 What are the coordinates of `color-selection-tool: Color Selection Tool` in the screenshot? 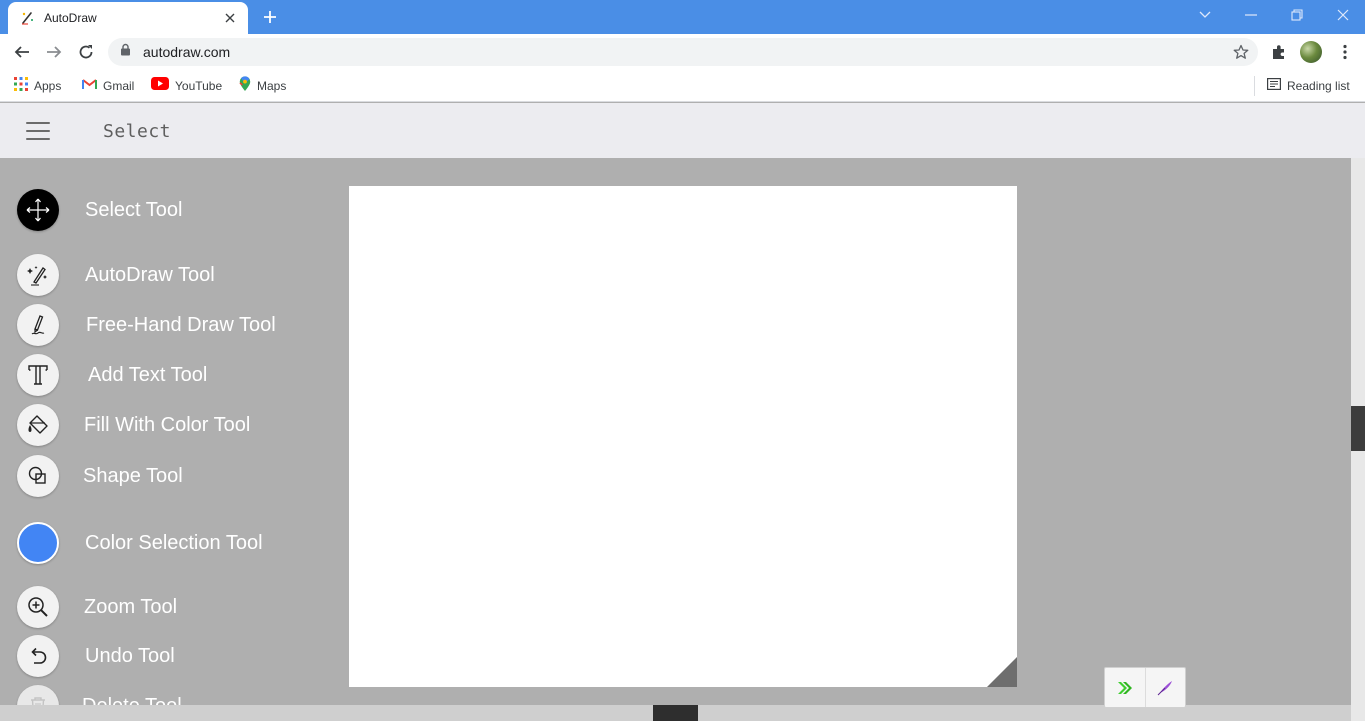 It's located at (140, 543).